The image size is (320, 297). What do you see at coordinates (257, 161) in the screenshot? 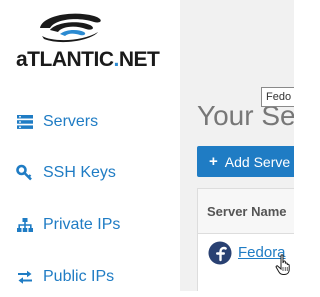
I see `add-server-label: Add Serve` at bounding box center [257, 161].